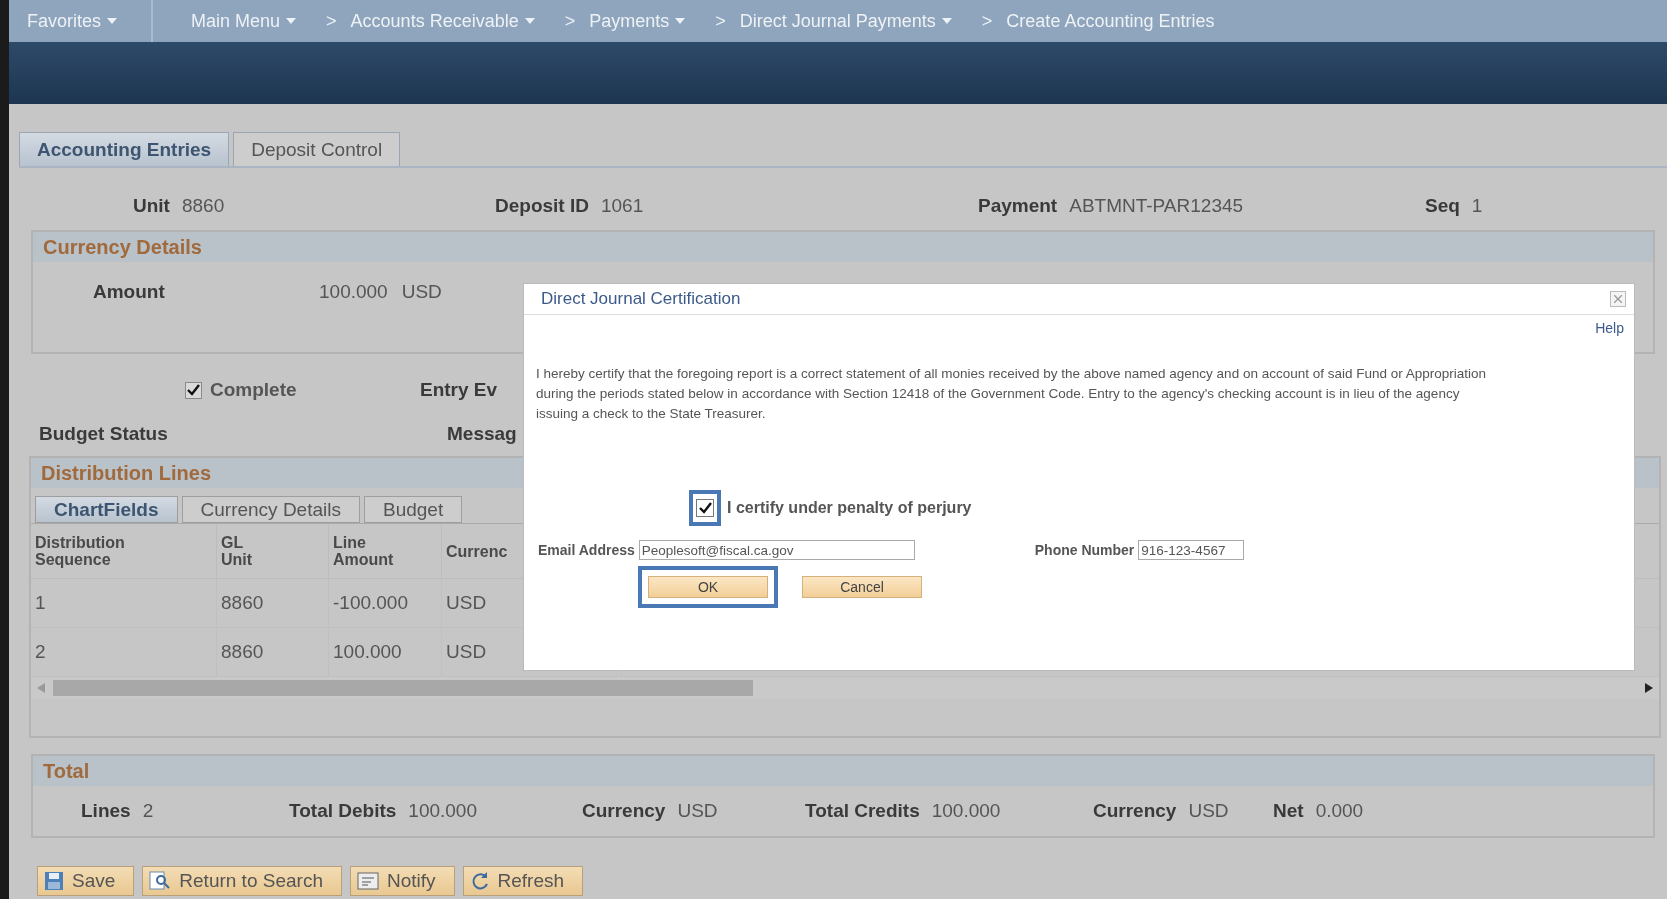 Image resolution: width=1667 pixels, height=899 pixels. What do you see at coordinates (124, 149) in the screenshot?
I see `page-tab: Accounting Entries` at bounding box center [124, 149].